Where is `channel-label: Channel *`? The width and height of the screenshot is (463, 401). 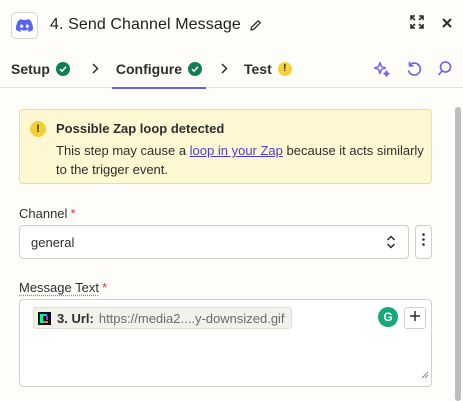 channel-label: Channel * is located at coordinates (47, 213).